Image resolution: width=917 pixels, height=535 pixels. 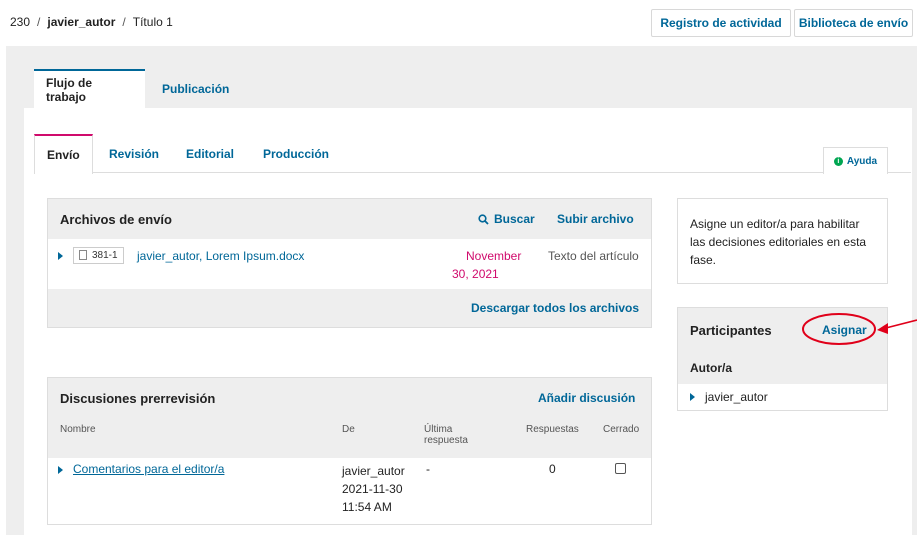 I want to click on stage-tabs: Envío Revisión Editorial Producción, so click(x=472, y=154).